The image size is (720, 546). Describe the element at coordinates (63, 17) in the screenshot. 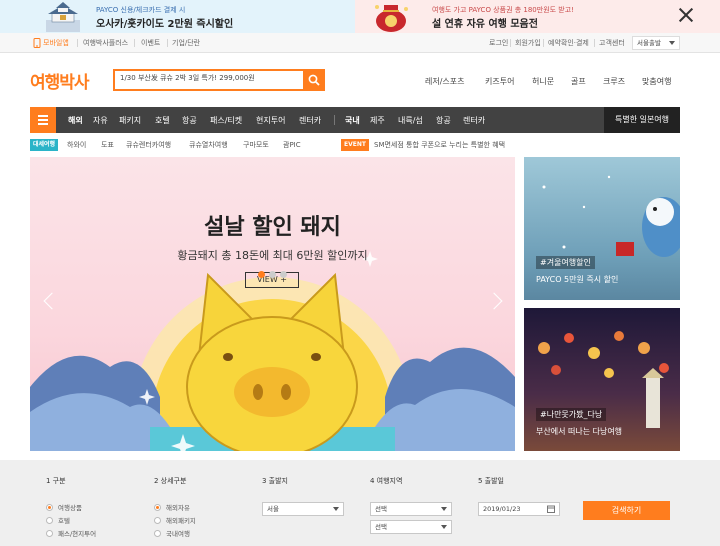

I see `castle-illustration-icon` at that location.